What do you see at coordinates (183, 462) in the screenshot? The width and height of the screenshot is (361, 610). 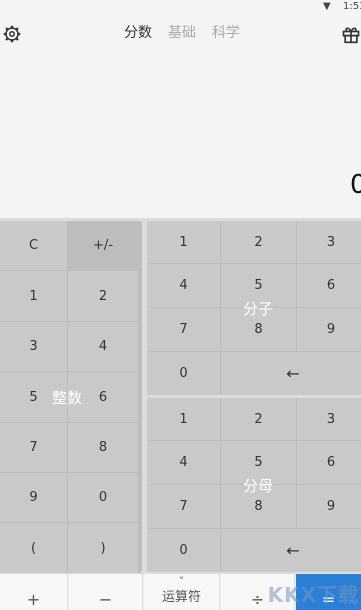 I see `denominator-key-4: 4` at bounding box center [183, 462].